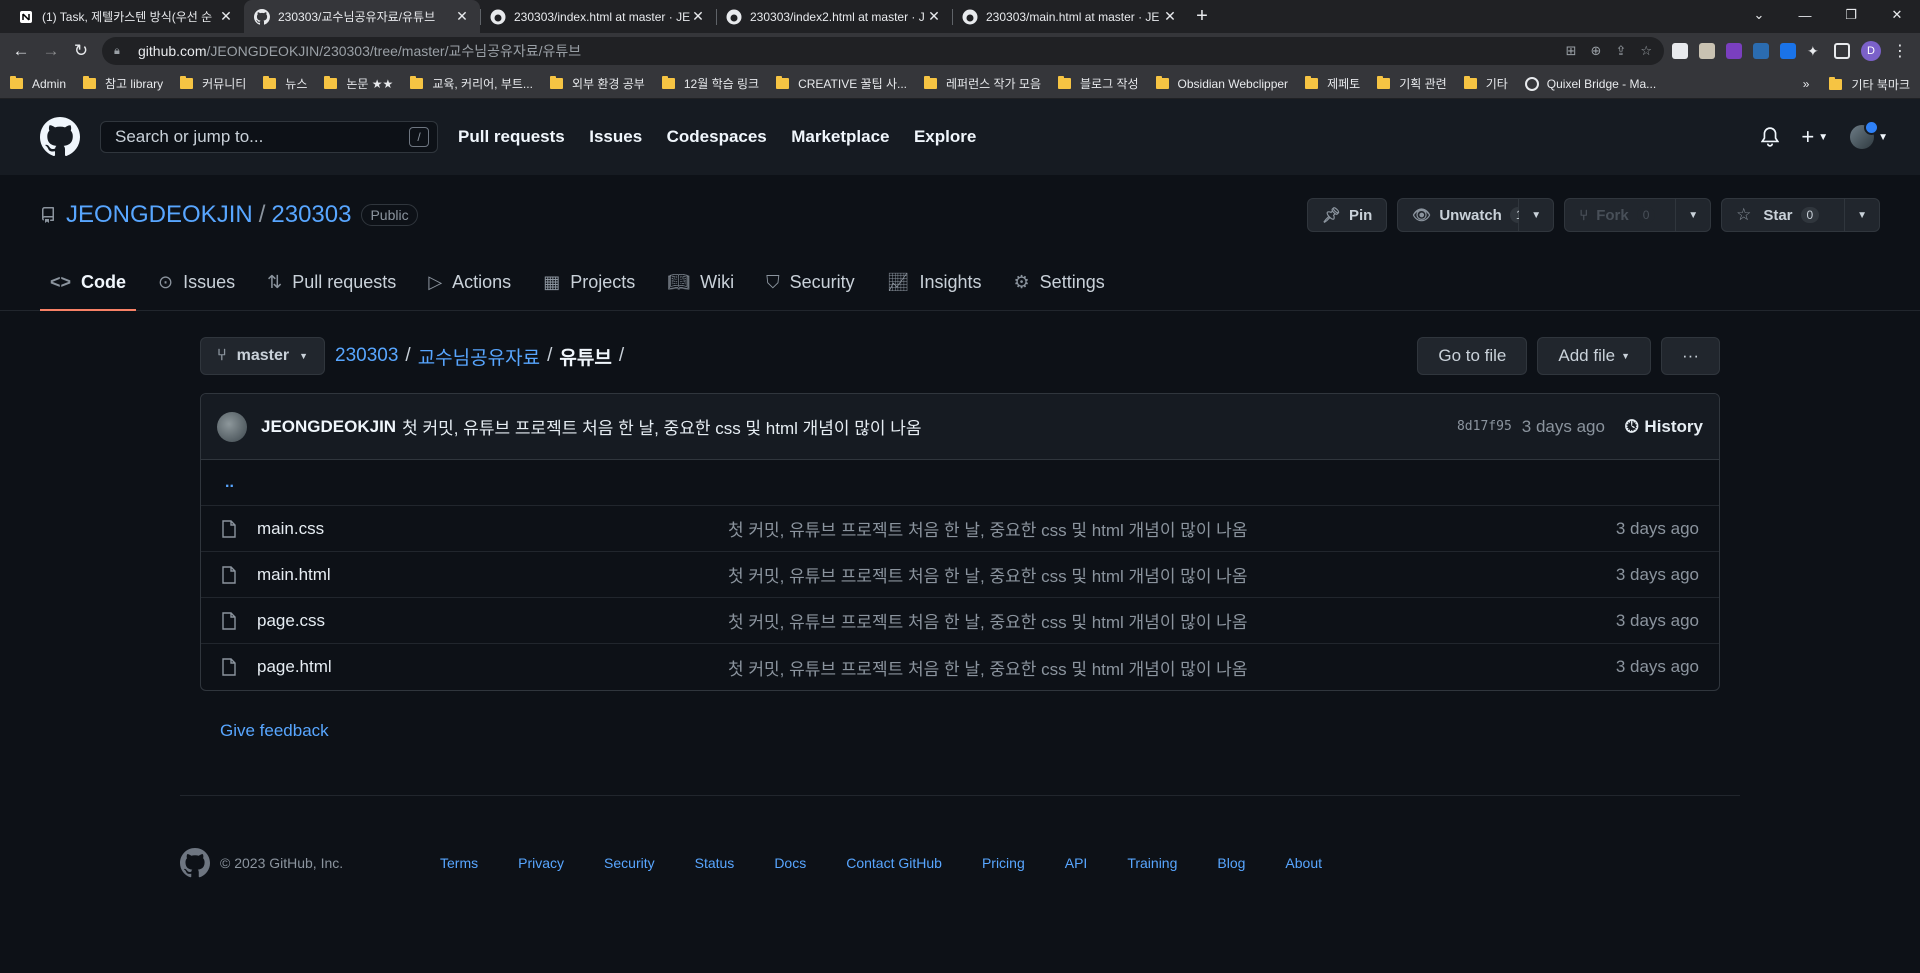 This screenshot has width=1920, height=973. I want to click on tab-issues: ⊙ Issues, so click(196, 282).